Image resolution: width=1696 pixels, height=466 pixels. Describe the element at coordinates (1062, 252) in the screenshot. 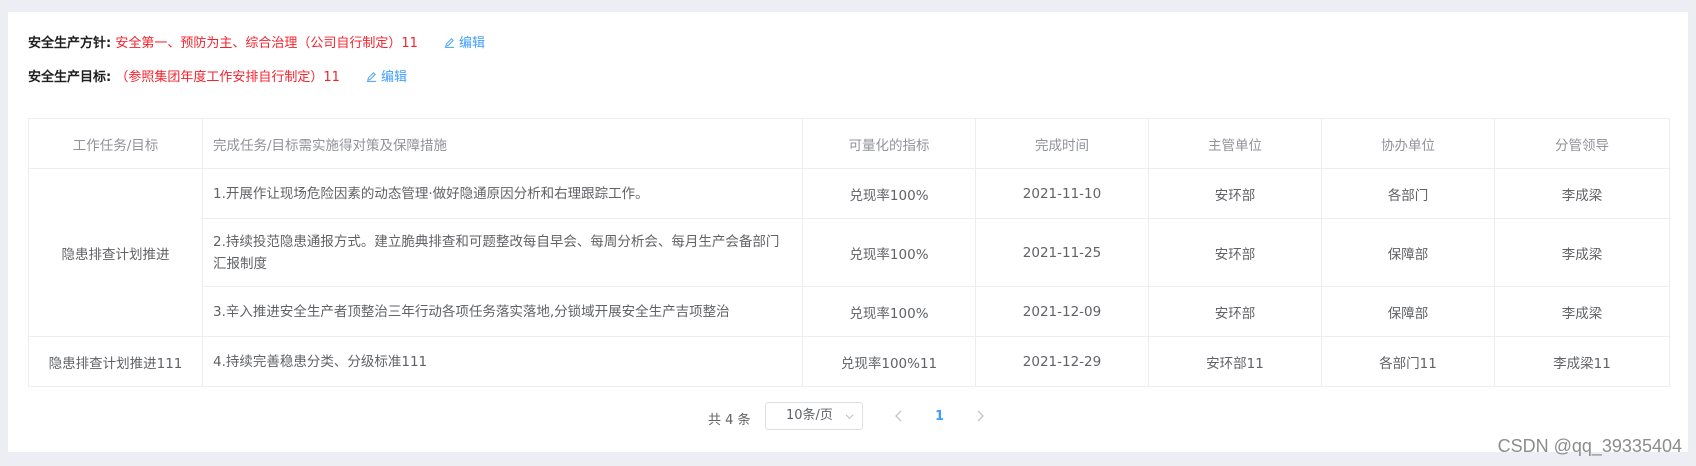

I see `date-cell: 2021-11-25` at that location.